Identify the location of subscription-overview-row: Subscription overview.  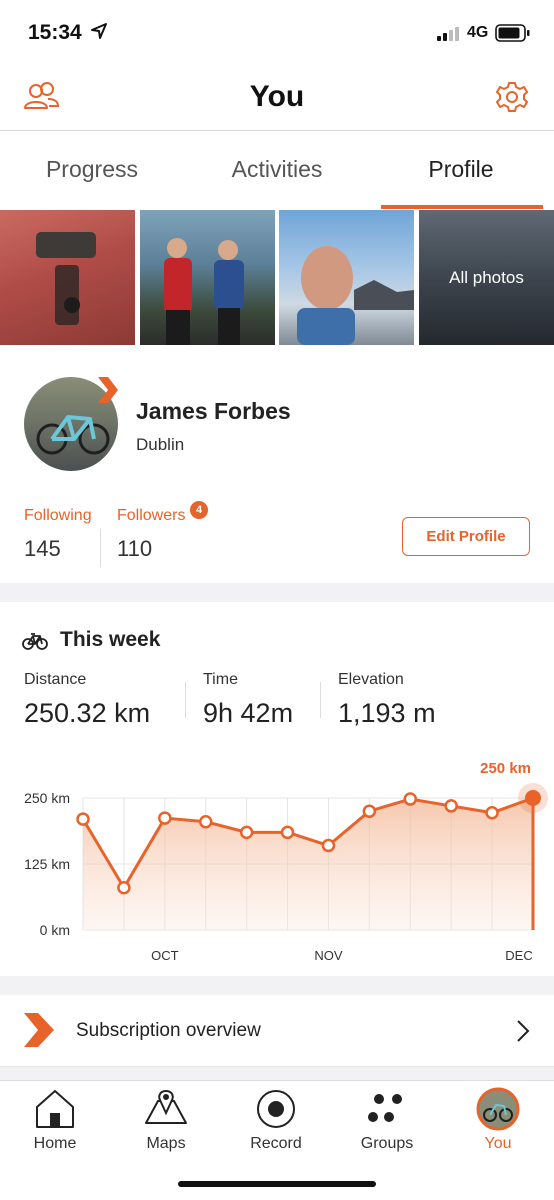
(277, 1031).